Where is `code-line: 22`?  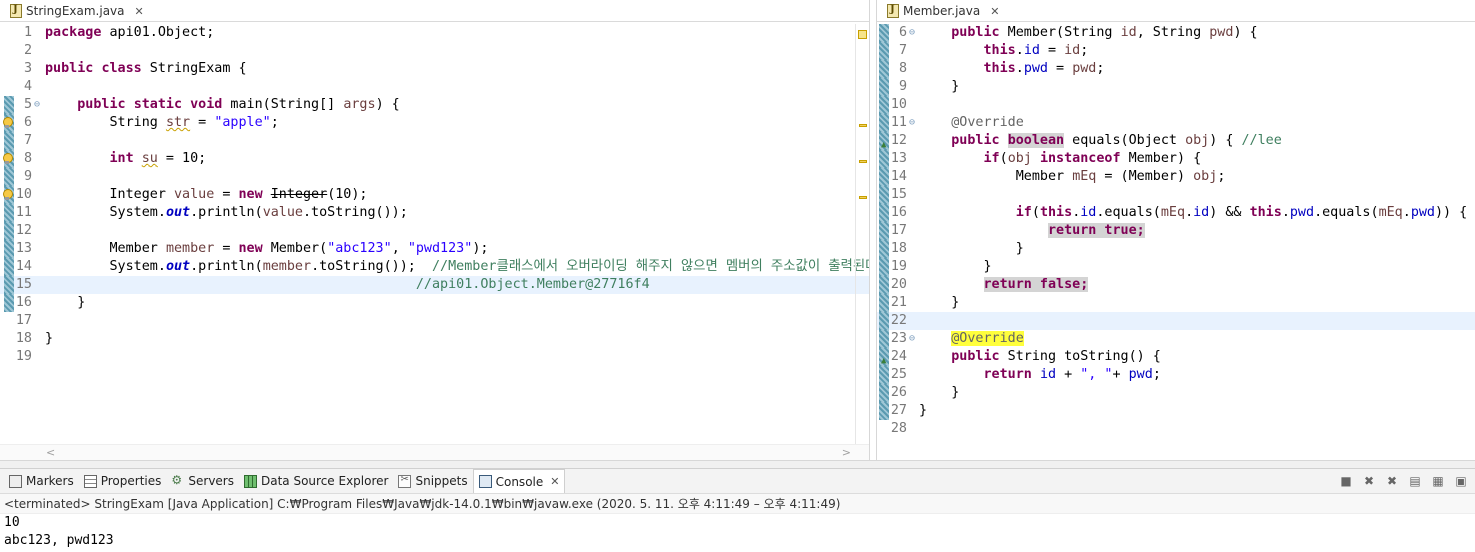
code-line: 22 is located at coordinates (1176, 321).